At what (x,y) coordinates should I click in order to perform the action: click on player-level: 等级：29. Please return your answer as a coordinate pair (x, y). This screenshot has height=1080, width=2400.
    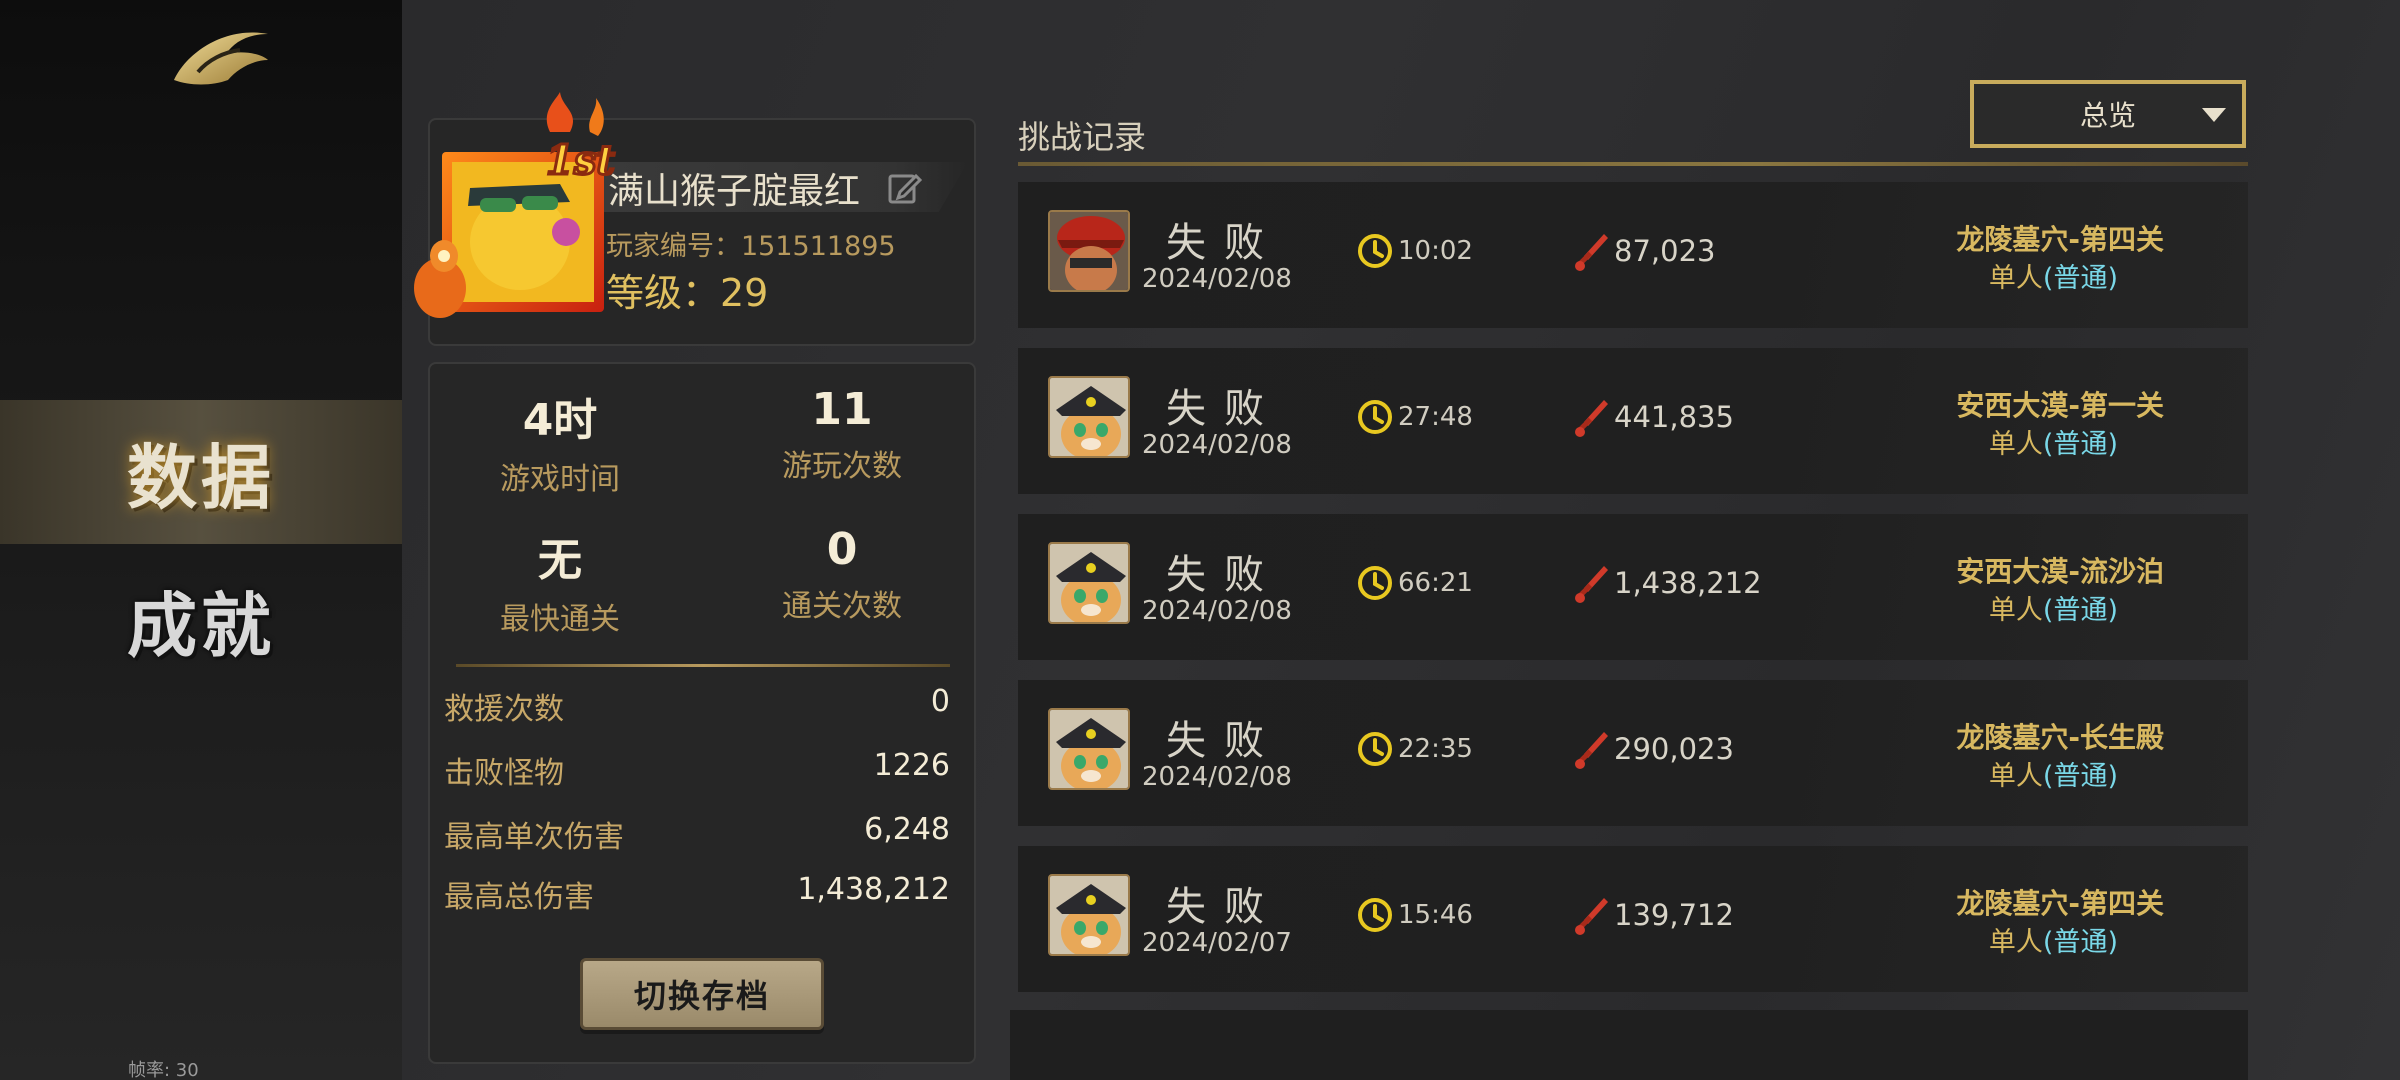
    Looking at the image, I should click on (687, 293).